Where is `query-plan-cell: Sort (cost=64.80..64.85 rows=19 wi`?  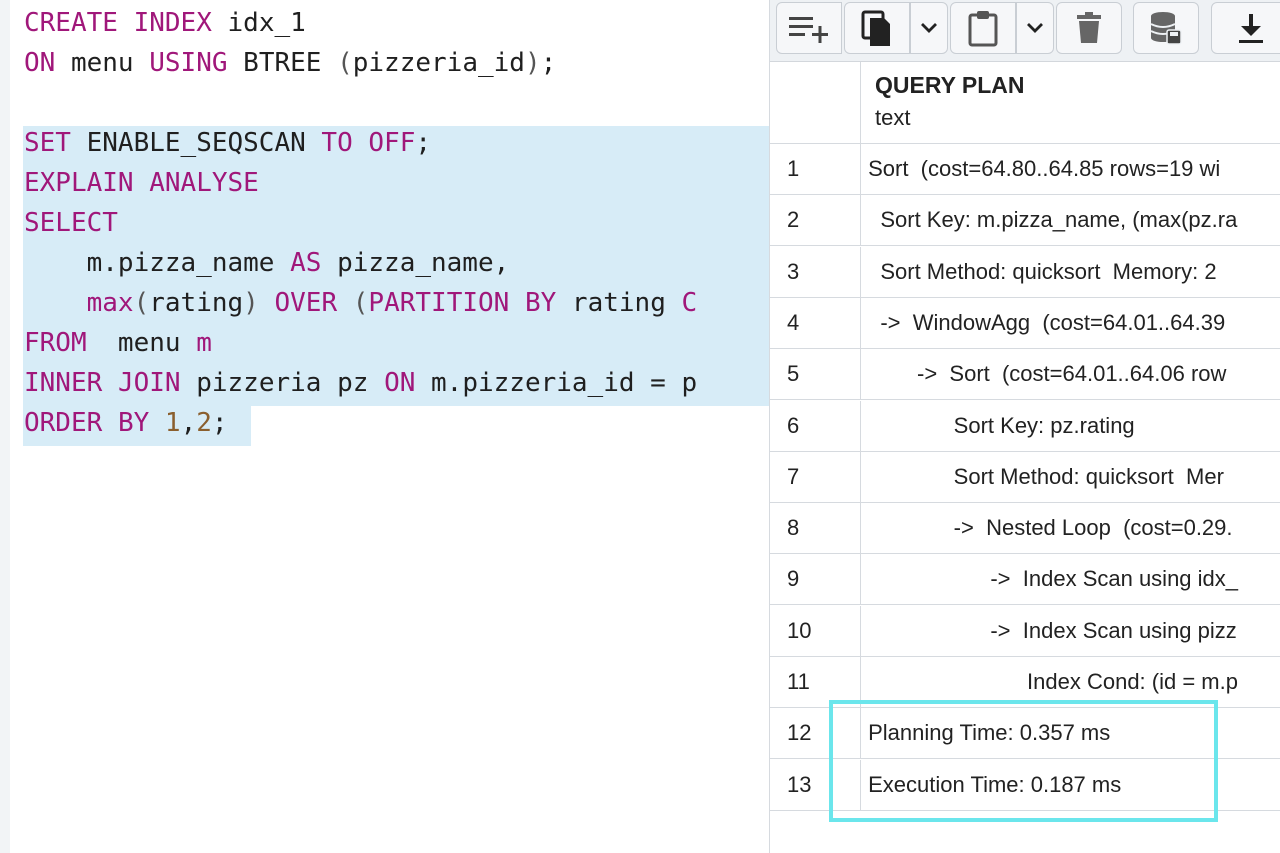 query-plan-cell: Sort (cost=64.80..64.85 rows=19 wi is located at coordinates (1071, 169).